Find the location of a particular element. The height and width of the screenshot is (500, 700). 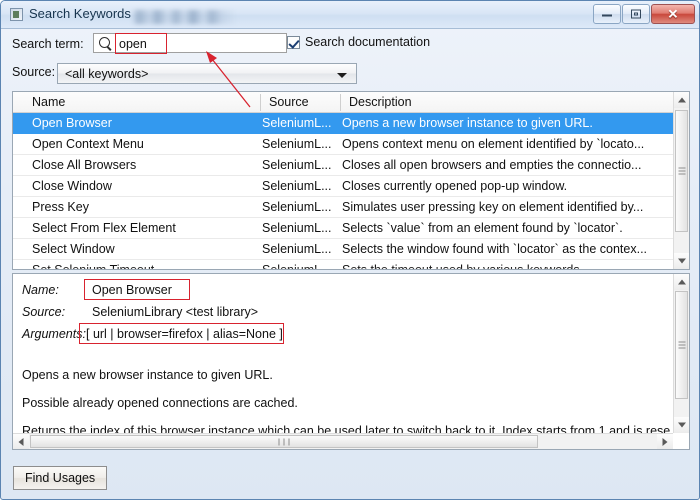

source-dropdown: <all keywords> is located at coordinates (207, 73).